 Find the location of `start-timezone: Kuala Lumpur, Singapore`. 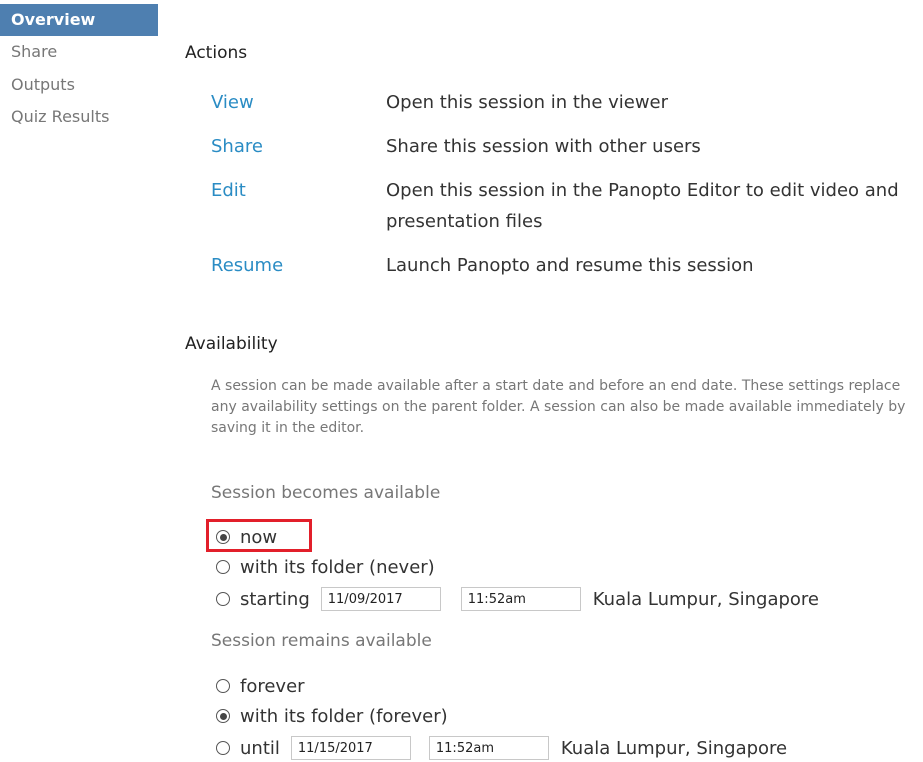

start-timezone: Kuala Lumpur, Singapore is located at coordinates (706, 599).